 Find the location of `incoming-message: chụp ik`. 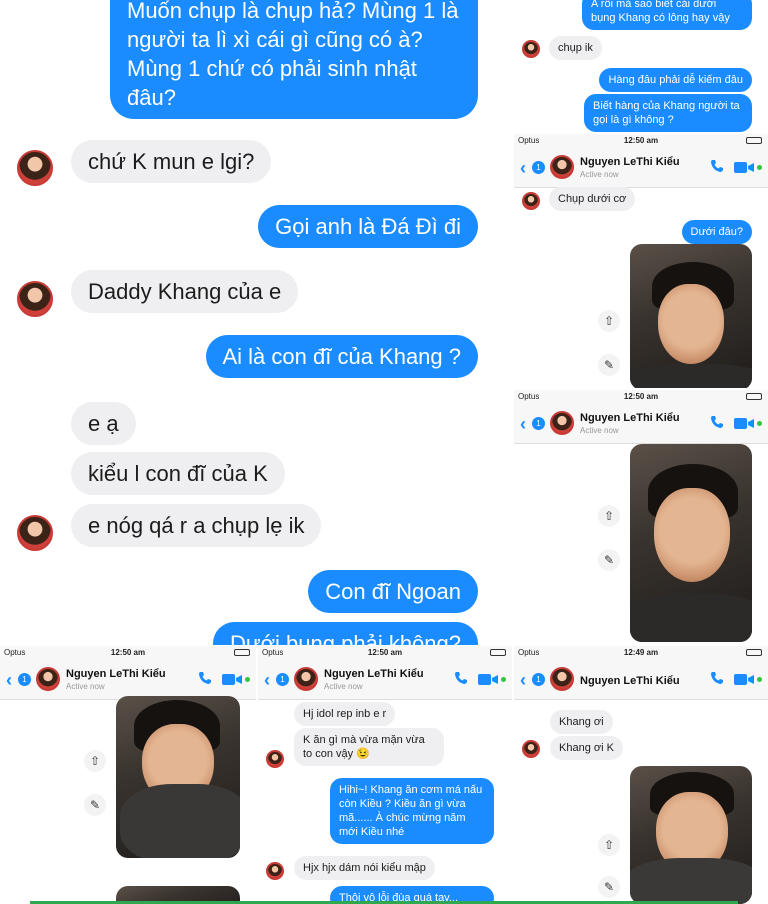

incoming-message: chụp ik is located at coordinates (575, 48).